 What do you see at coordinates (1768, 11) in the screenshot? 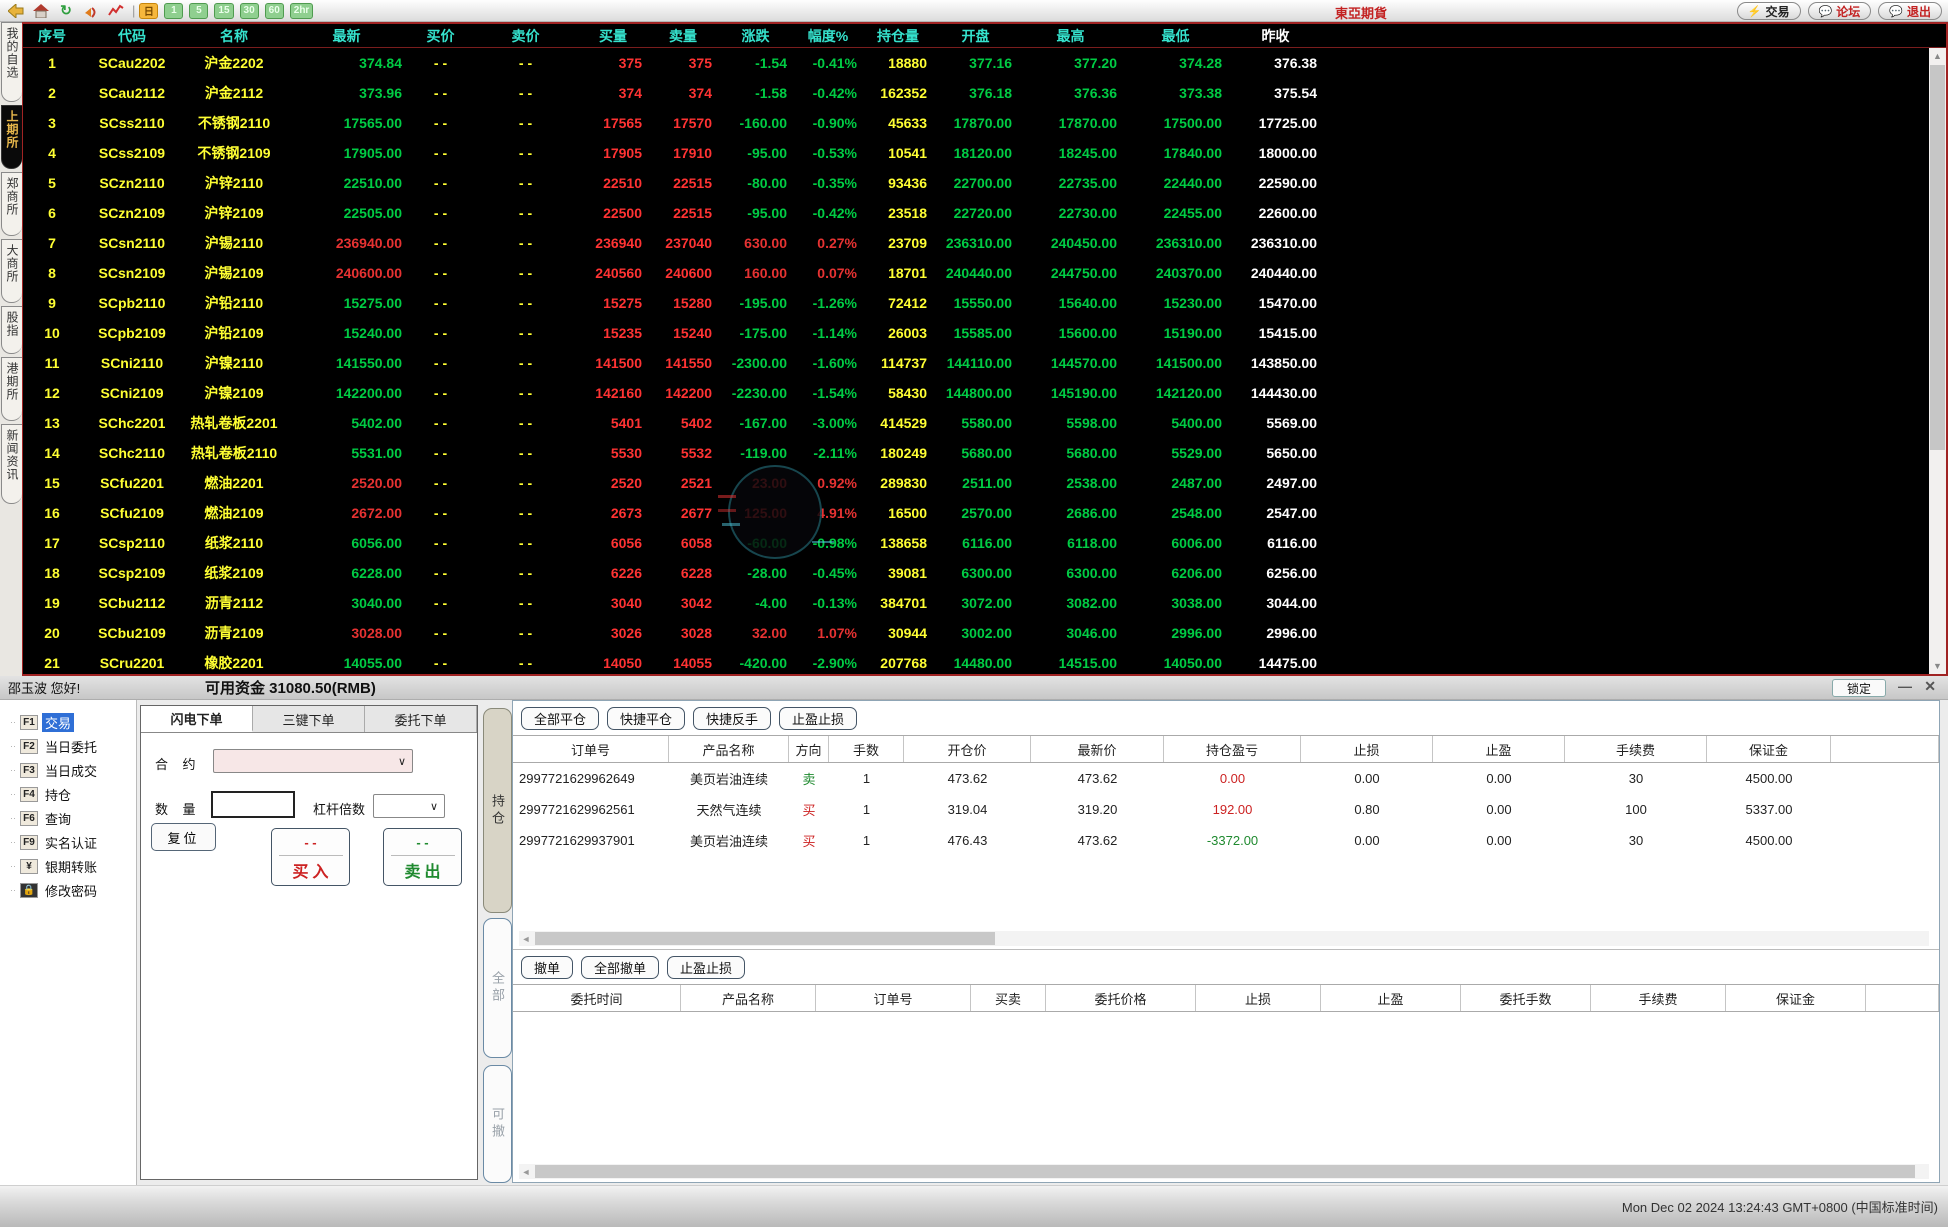
I see `交易-button: ⚡ 交易` at bounding box center [1768, 11].